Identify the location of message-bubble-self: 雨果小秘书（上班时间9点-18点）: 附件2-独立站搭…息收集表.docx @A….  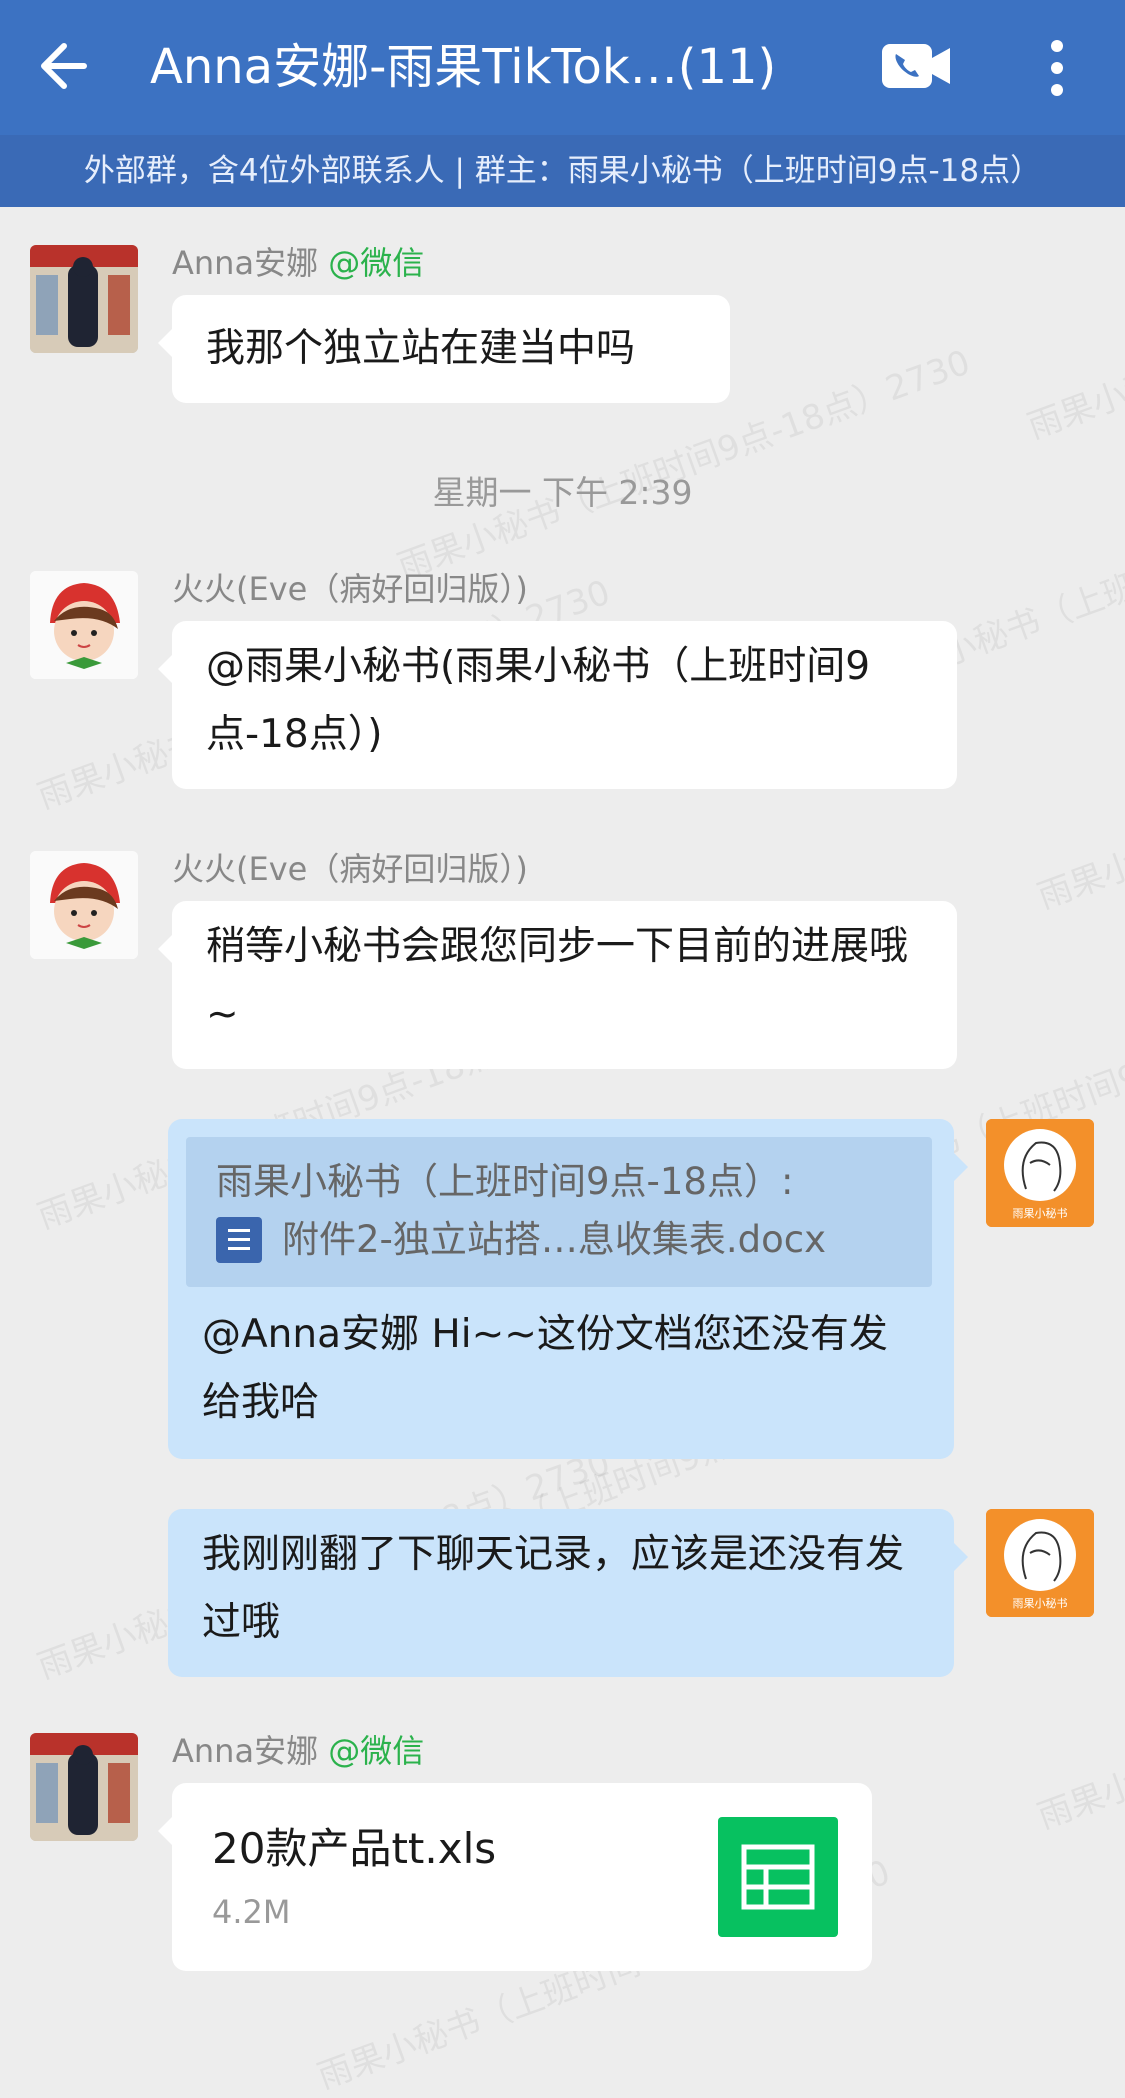
(568, 1289).